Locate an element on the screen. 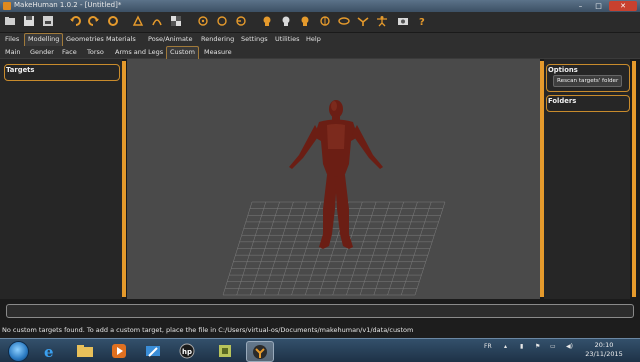  tab-gender: Gender is located at coordinates (42, 52).